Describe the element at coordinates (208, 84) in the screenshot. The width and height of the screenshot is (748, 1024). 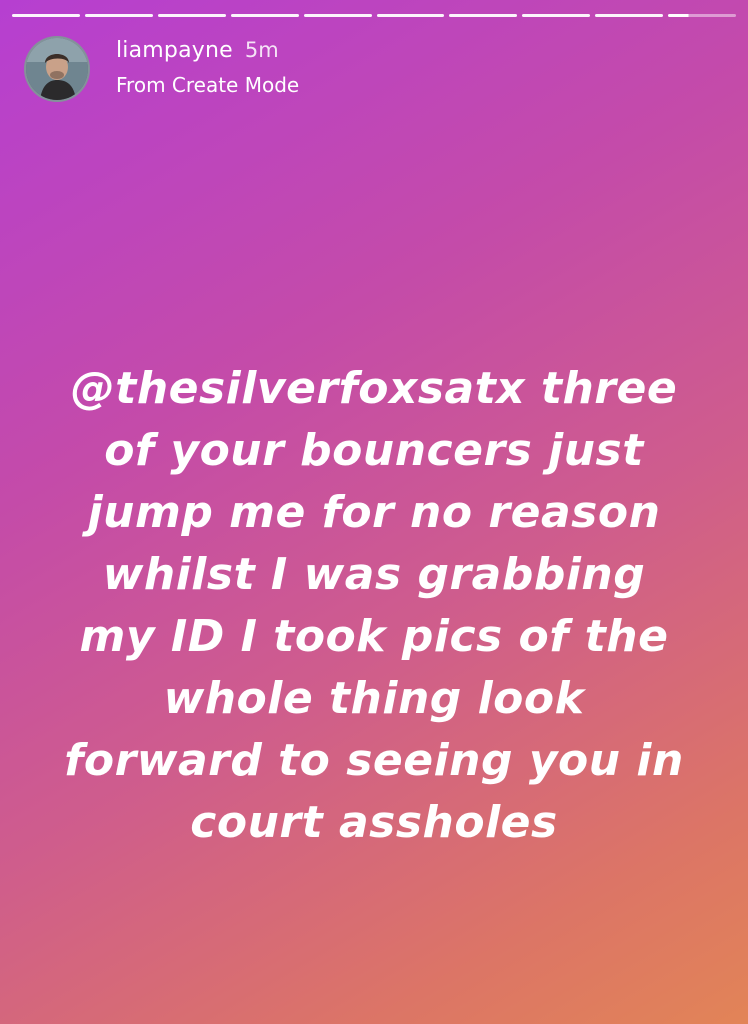
I see `story-subtitle: From Create Mode` at that location.